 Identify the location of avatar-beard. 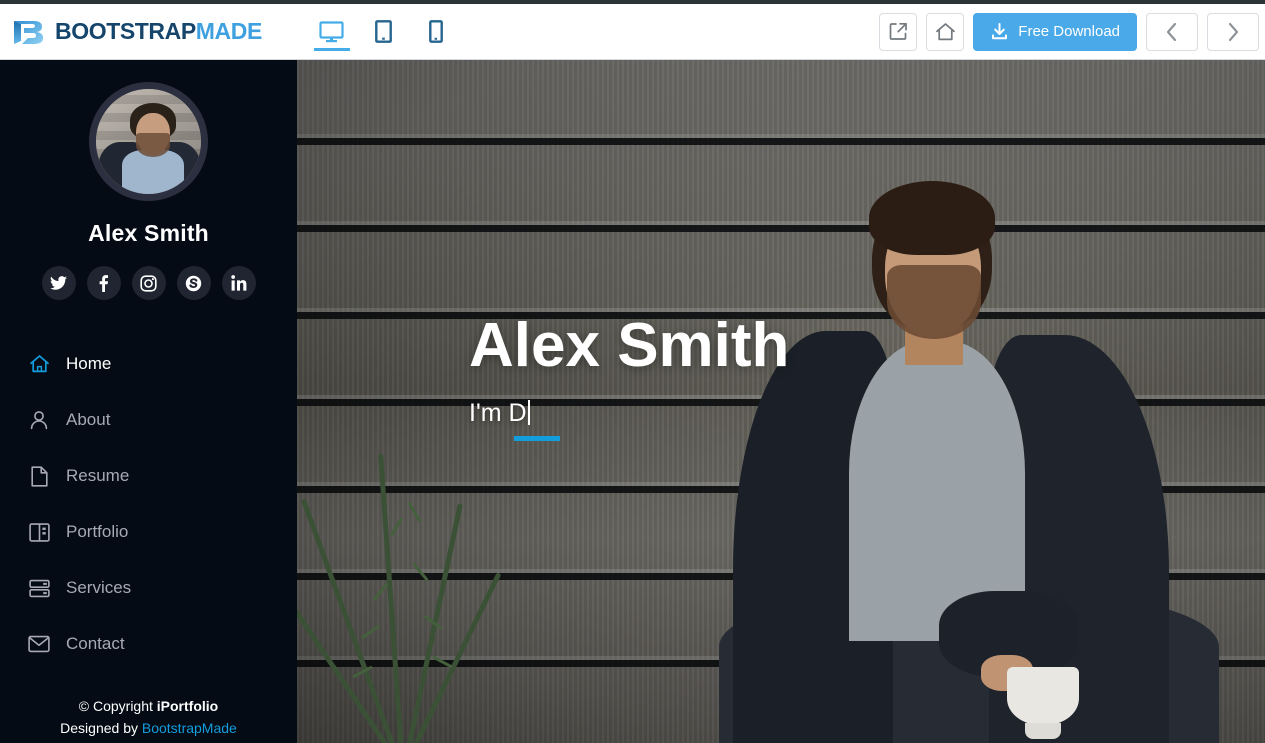
(153, 145).